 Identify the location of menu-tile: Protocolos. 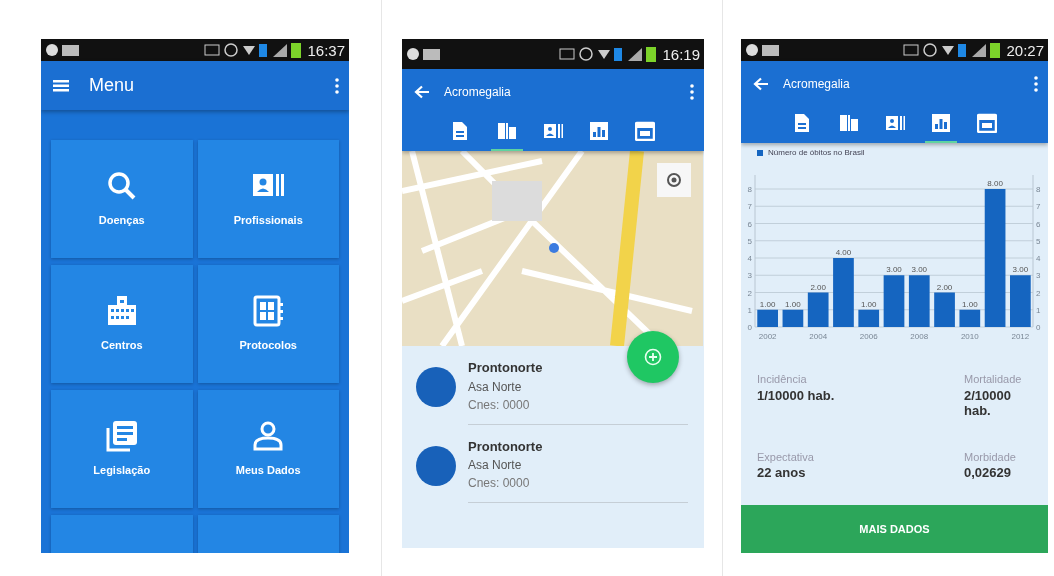
(268, 324).